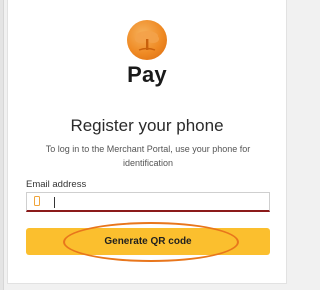  What do you see at coordinates (148, 241) in the screenshot?
I see `generate-qr-button: Generate QR code` at bounding box center [148, 241].